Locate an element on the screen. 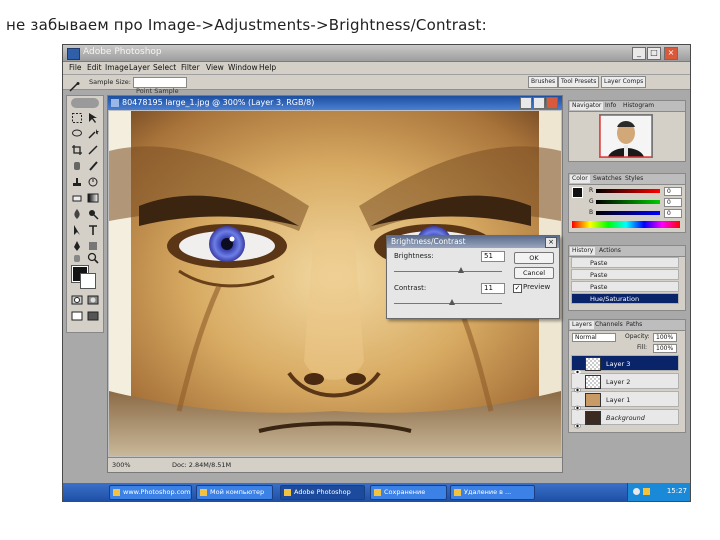 Image resolution: width=720 pixels, height=540 pixels. menu-file: File is located at coordinates (75, 67).